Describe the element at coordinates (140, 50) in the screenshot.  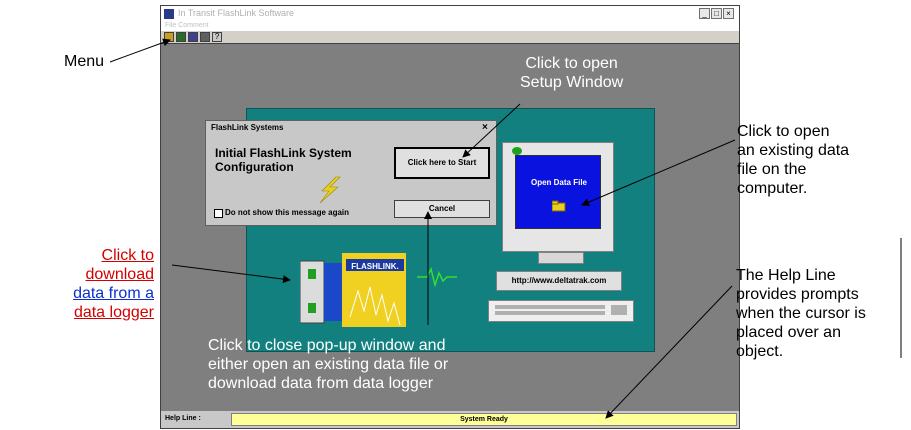
I see `arrow-menu` at that location.